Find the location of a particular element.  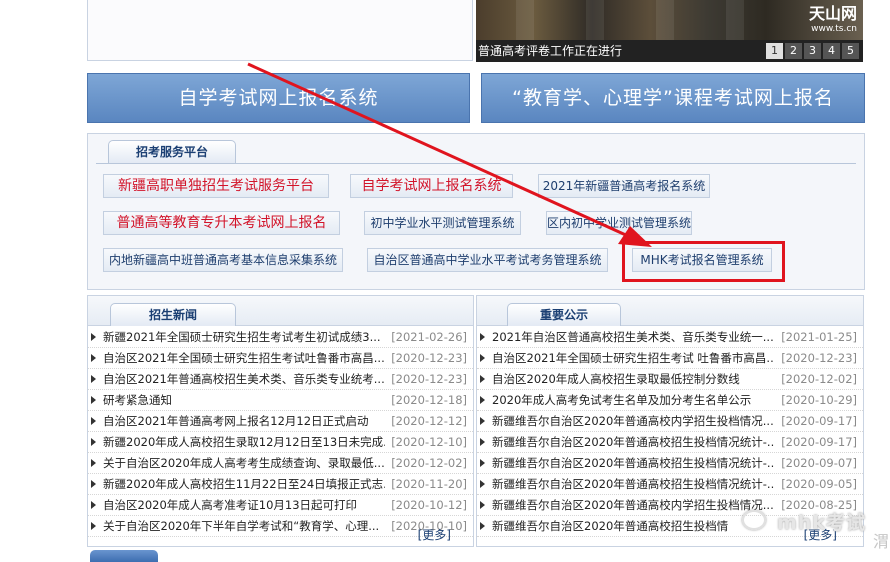

slideshow-page-1: 1 is located at coordinates (774, 51).